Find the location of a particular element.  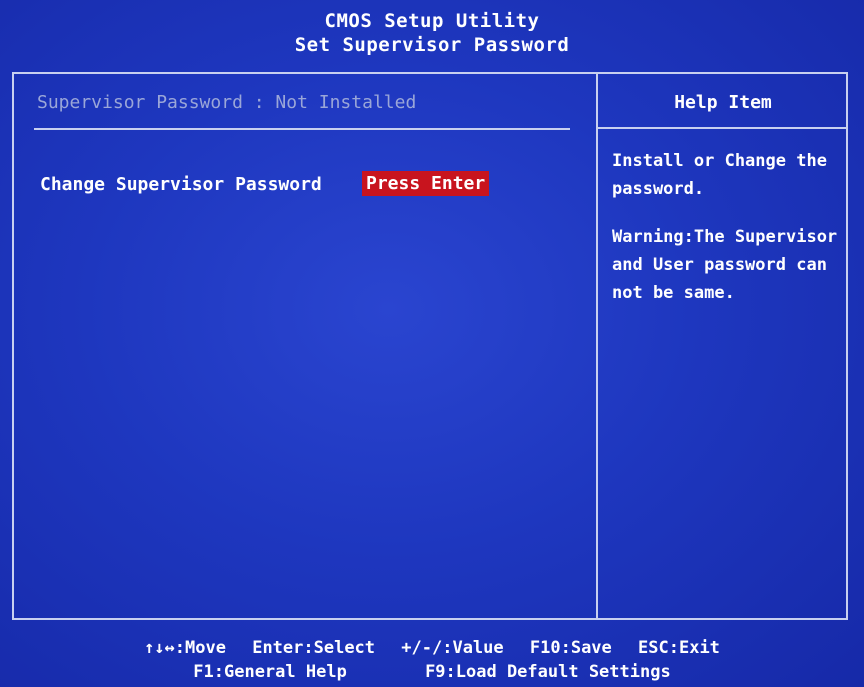

change-password-label: Change Supervisor Password is located at coordinates (181, 184).